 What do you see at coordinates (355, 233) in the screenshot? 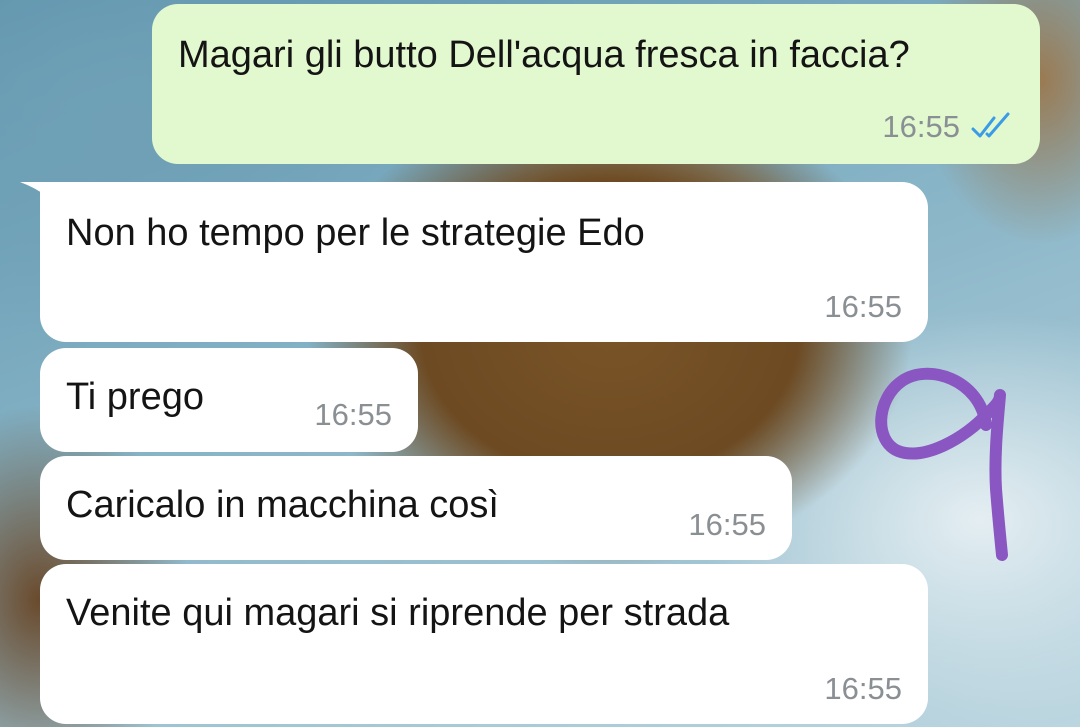
I see `message-text: Non ho tempo per le strategie Edo` at bounding box center [355, 233].